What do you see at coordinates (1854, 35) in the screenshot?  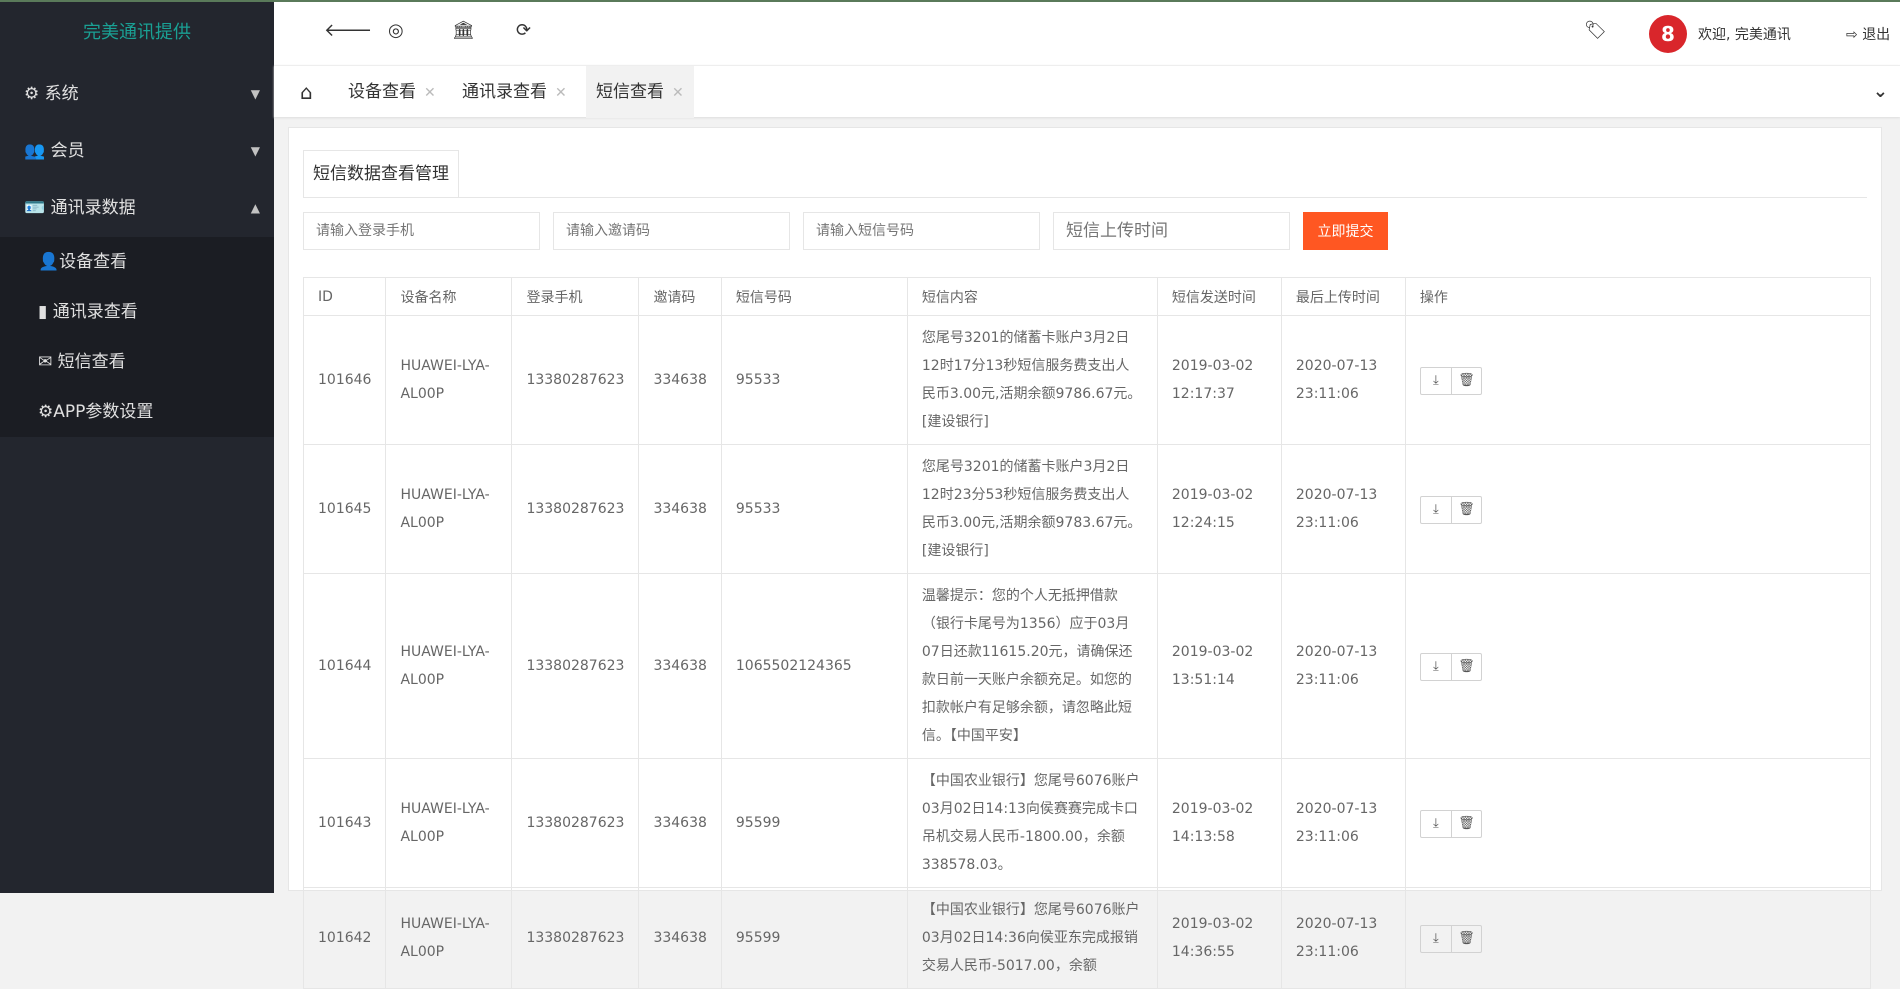 I see `sign-out-icon: ⇨` at bounding box center [1854, 35].